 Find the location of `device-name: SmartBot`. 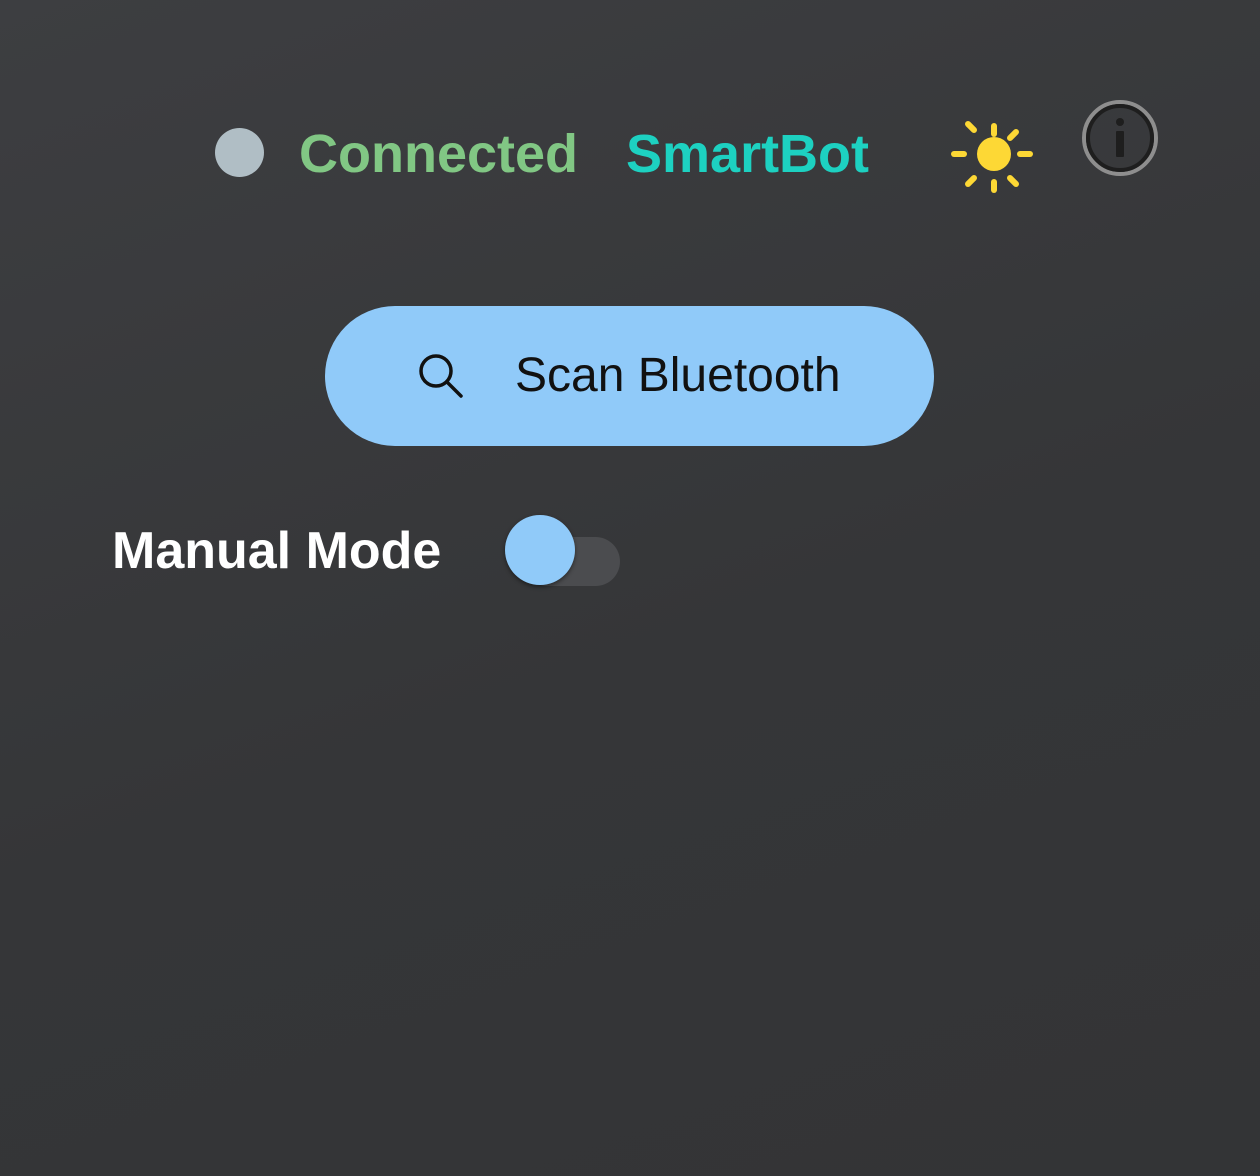

device-name: SmartBot is located at coordinates (748, 154).